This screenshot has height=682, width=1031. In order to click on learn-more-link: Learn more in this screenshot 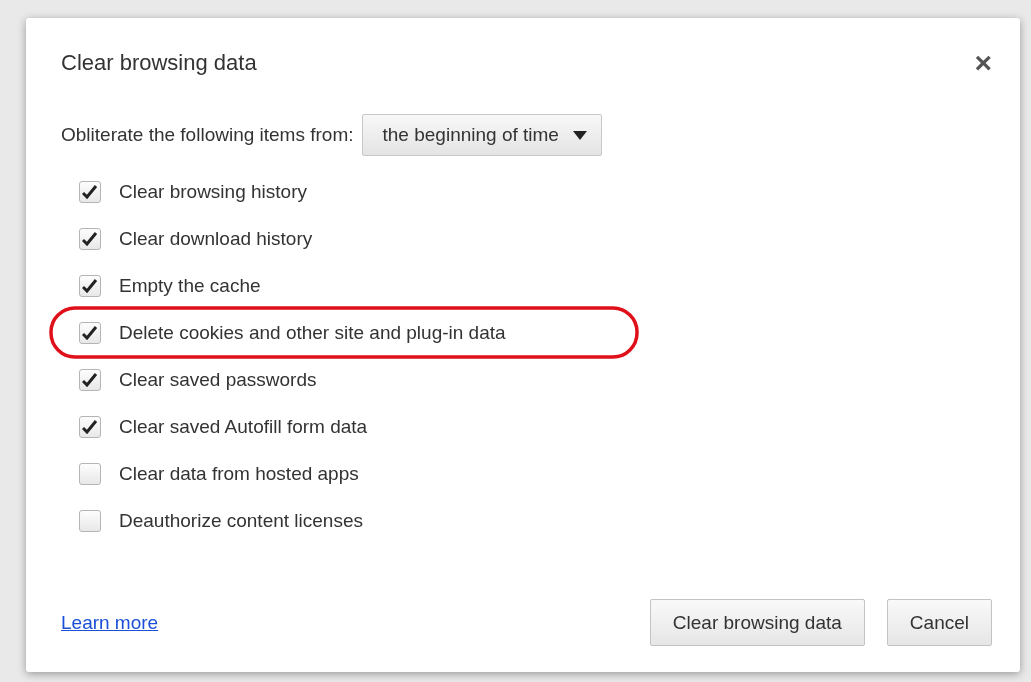, I will do `click(110, 622)`.